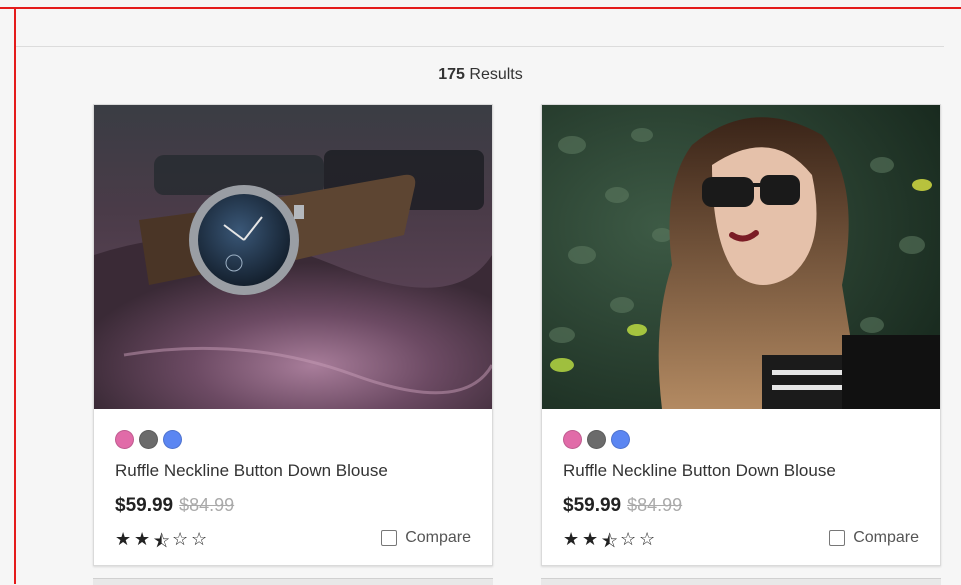 The image size is (961, 585). What do you see at coordinates (451, 74) in the screenshot?
I see `results-number: 175` at bounding box center [451, 74].